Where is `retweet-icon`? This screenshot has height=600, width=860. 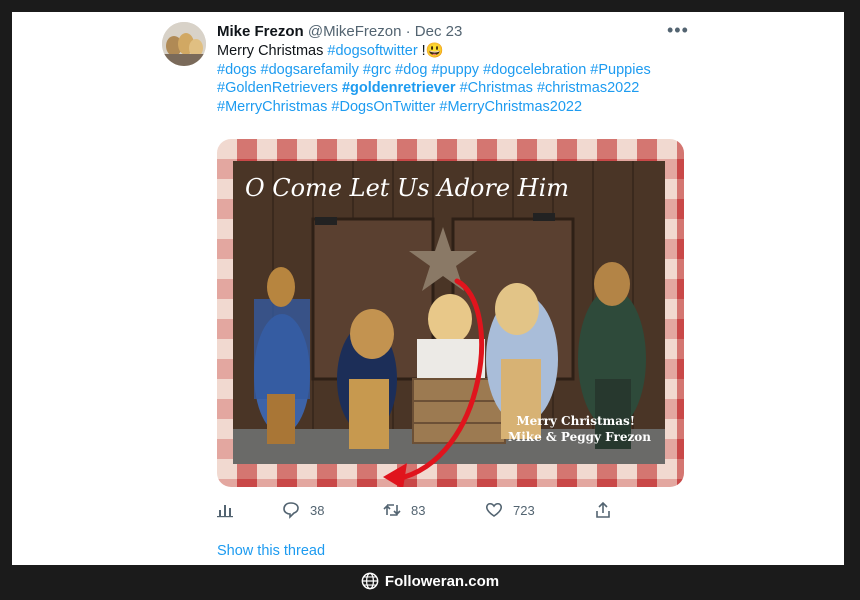
retweet-icon is located at coordinates (392, 510).